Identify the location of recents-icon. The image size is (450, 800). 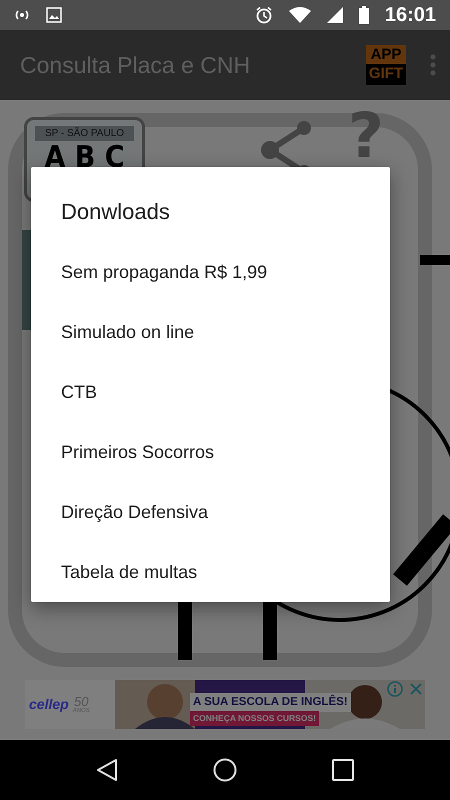
(343, 770).